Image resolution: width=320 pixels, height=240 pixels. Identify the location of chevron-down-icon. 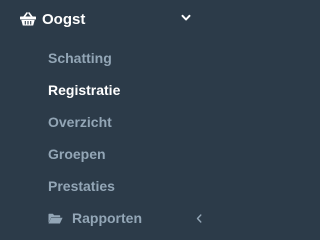
(186, 18).